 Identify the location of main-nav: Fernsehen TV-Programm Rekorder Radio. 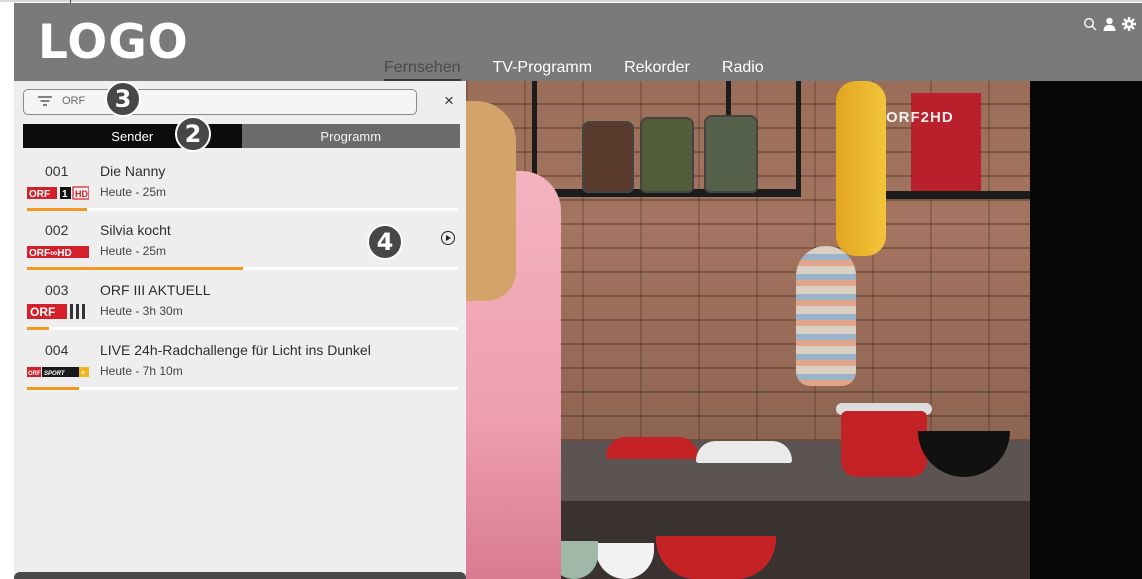
(590, 69).